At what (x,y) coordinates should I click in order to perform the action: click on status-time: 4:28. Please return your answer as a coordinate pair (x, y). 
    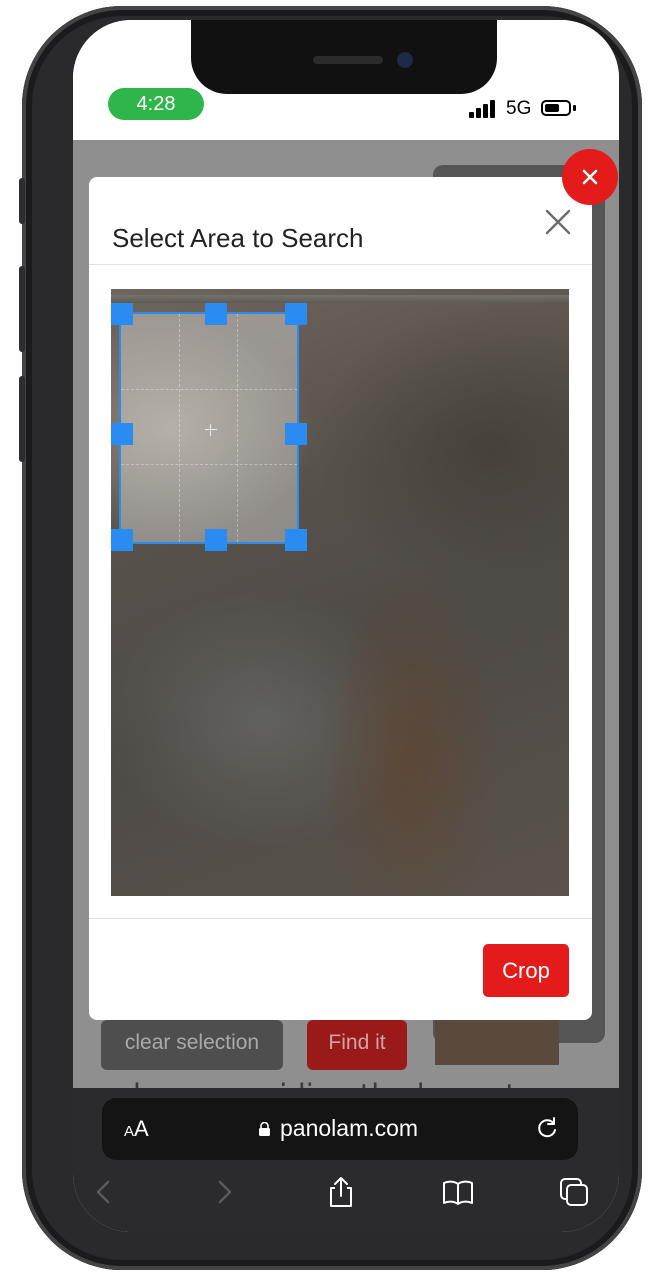
    Looking at the image, I should click on (156, 104).